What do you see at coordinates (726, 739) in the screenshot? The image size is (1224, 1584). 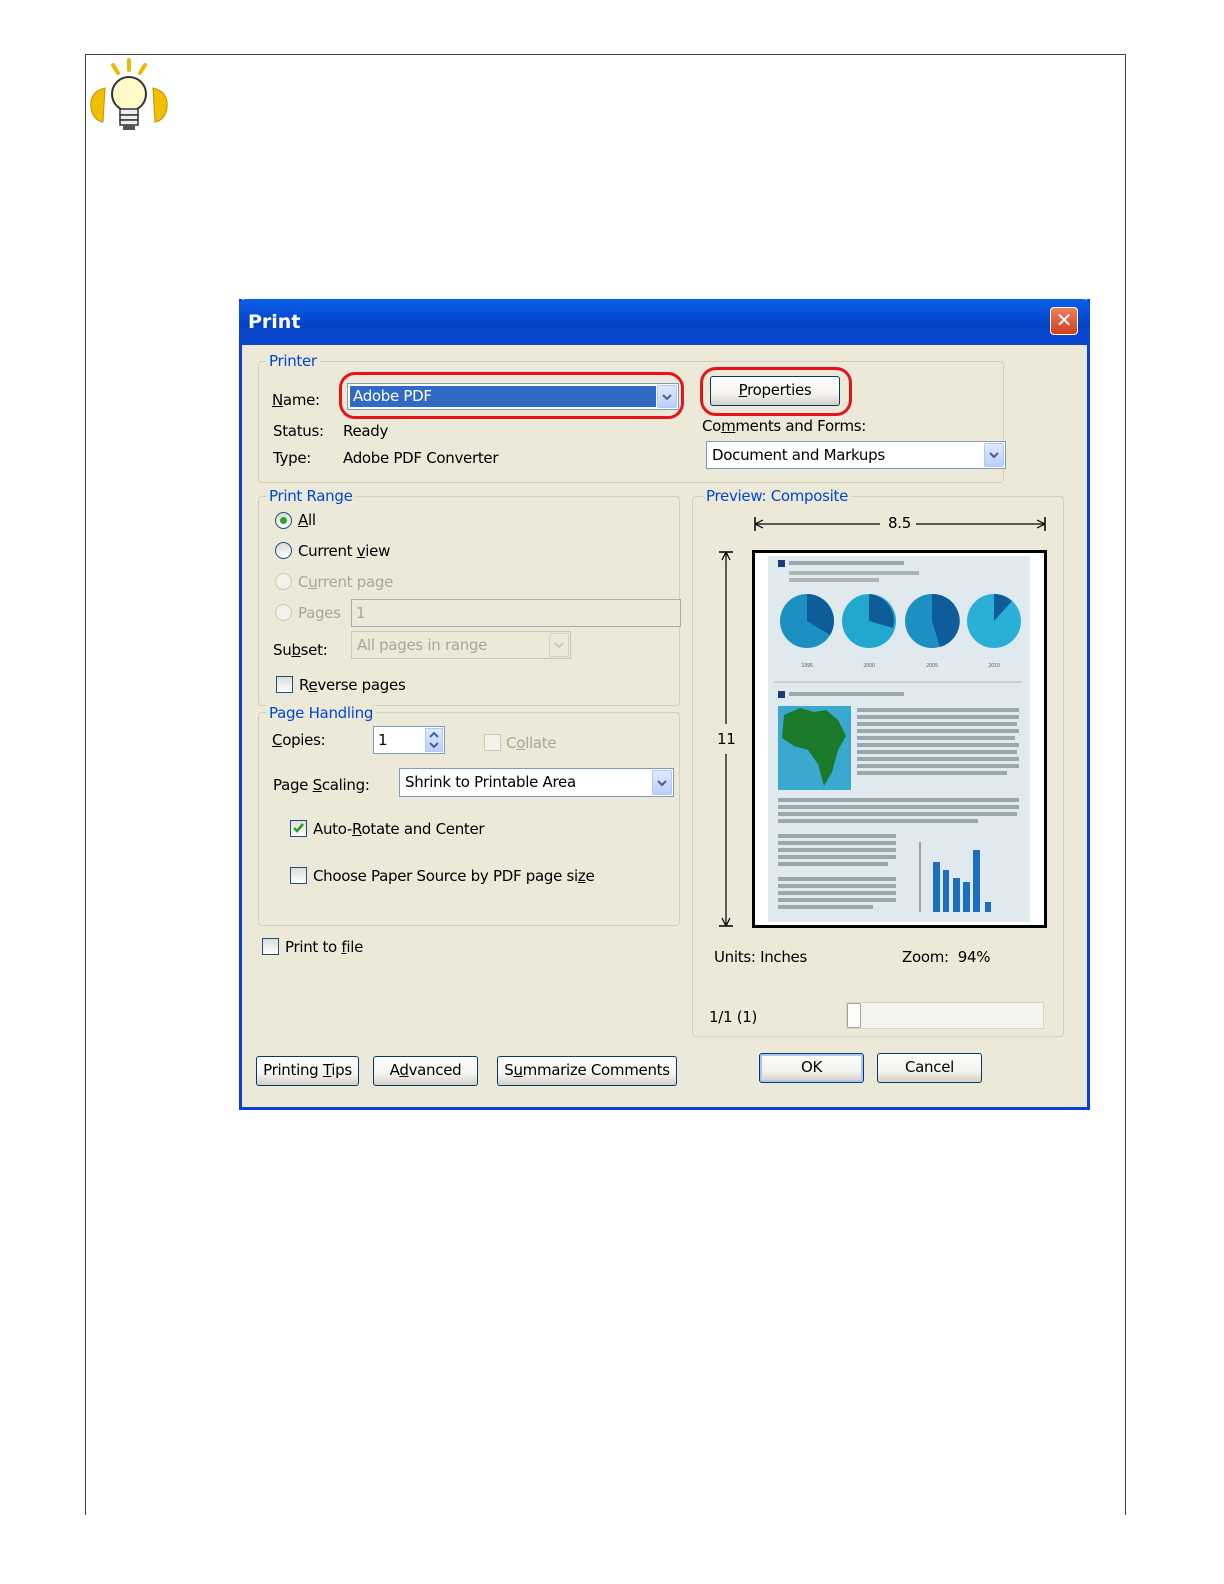 I see `height-label: 11` at bounding box center [726, 739].